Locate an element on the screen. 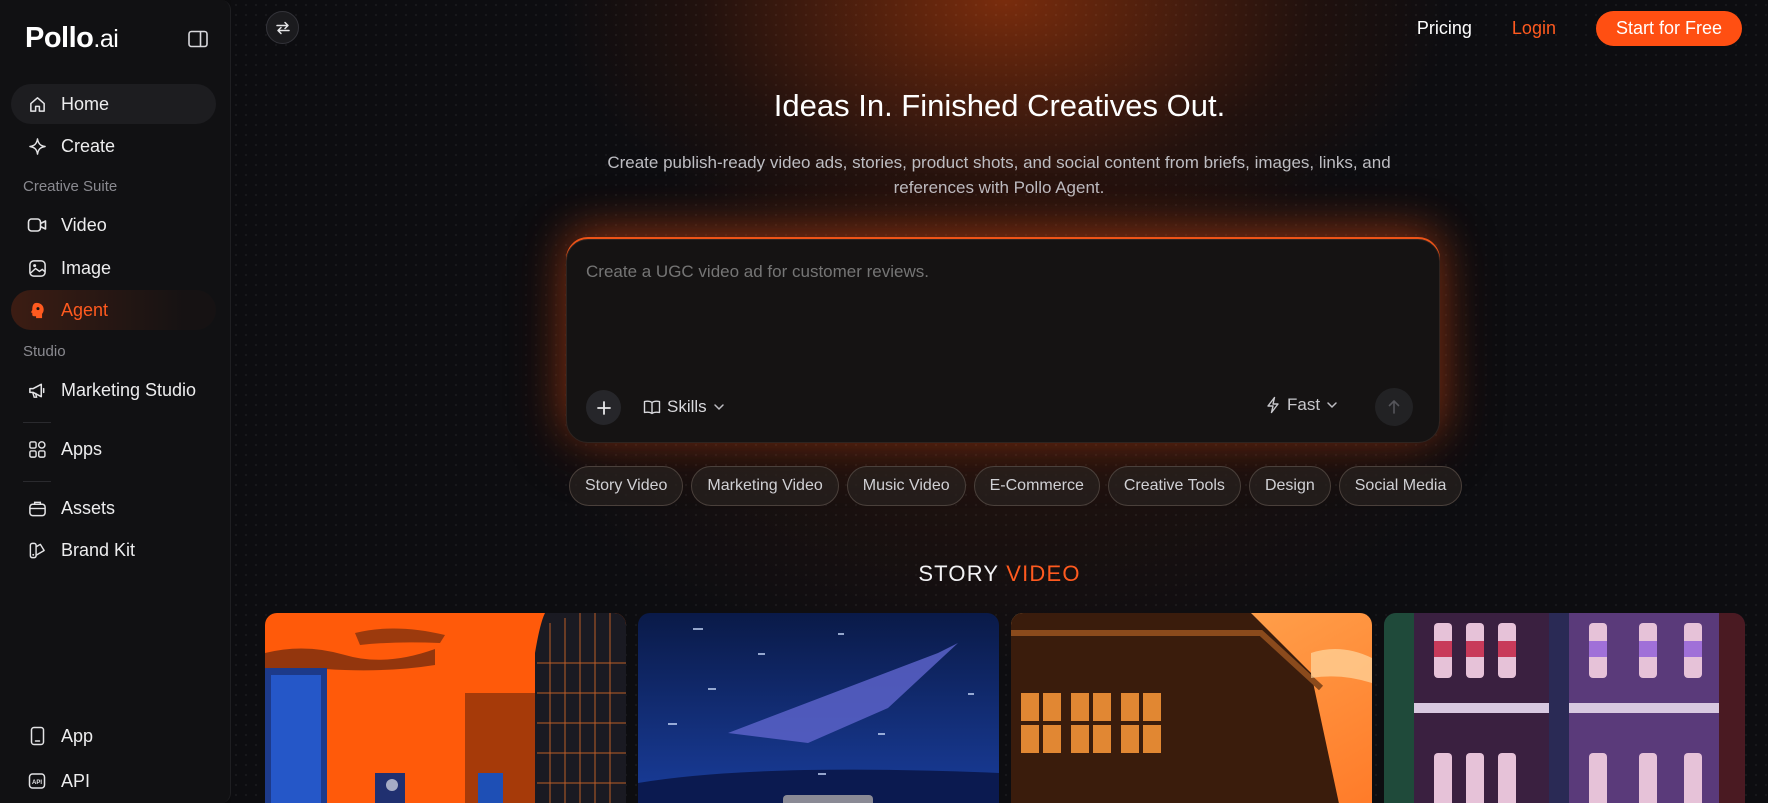 The height and width of the screenshot is (803, 1768). send-button is located at coordinates (1394, 407).